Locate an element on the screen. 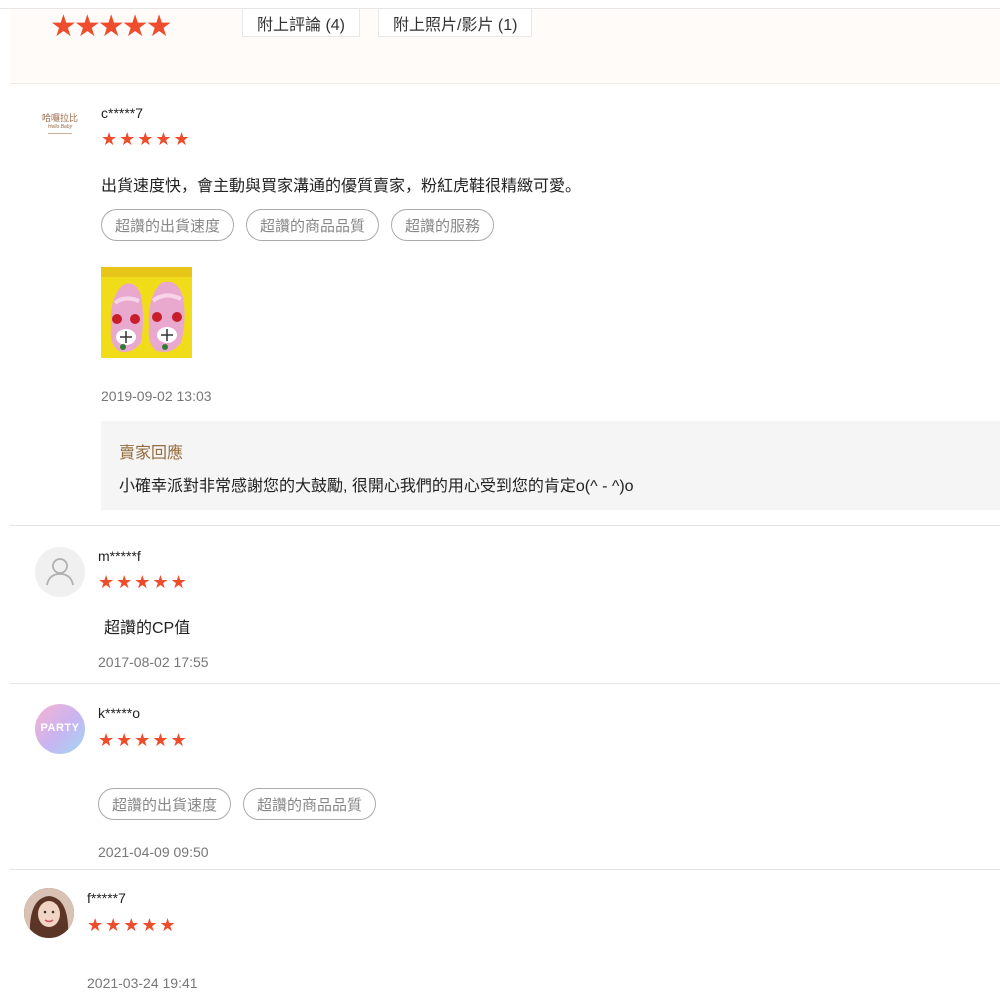  review-date: 2019-09-02 13:03 is located at coordinates (156, 396).